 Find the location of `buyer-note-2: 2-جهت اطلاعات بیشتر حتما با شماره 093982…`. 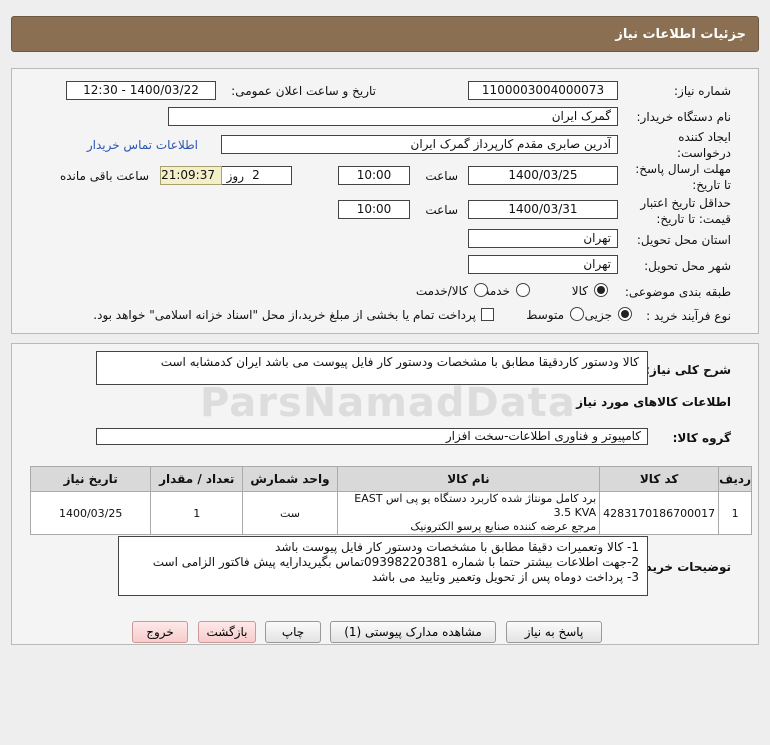

buyer-note-2: 2-جهت اطلاعات بیشتر حتما با شماره 093982… is located at coordinates (395, 562).